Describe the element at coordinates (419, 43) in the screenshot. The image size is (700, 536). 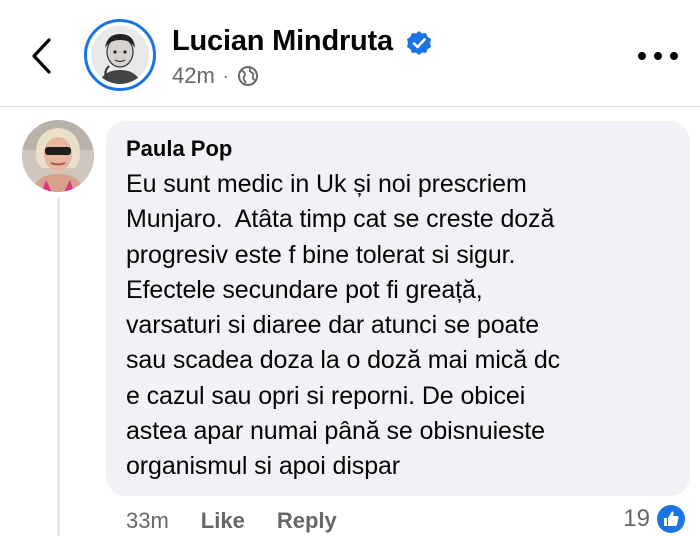
I see `verified-badge-icon` at that location.